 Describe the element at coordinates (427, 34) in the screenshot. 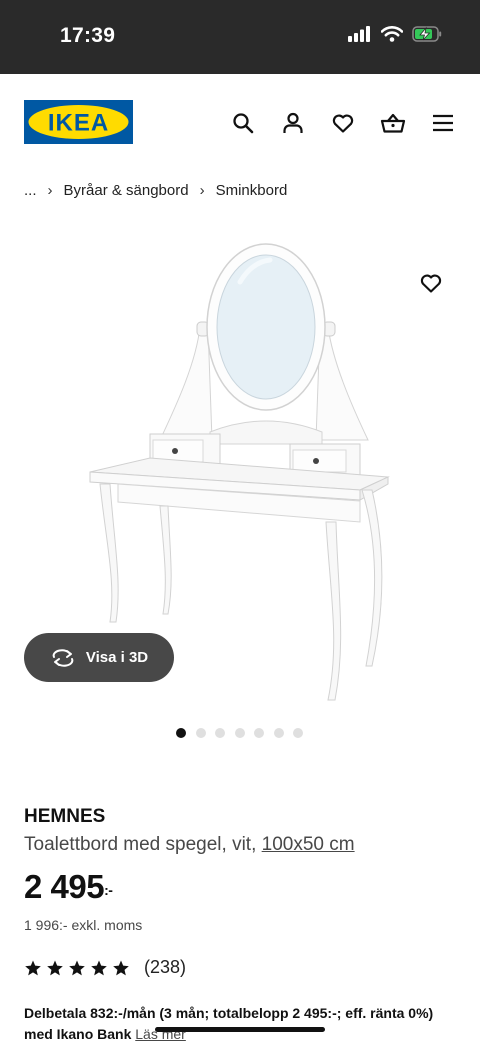

I see `battery-charging-icon` at that location.